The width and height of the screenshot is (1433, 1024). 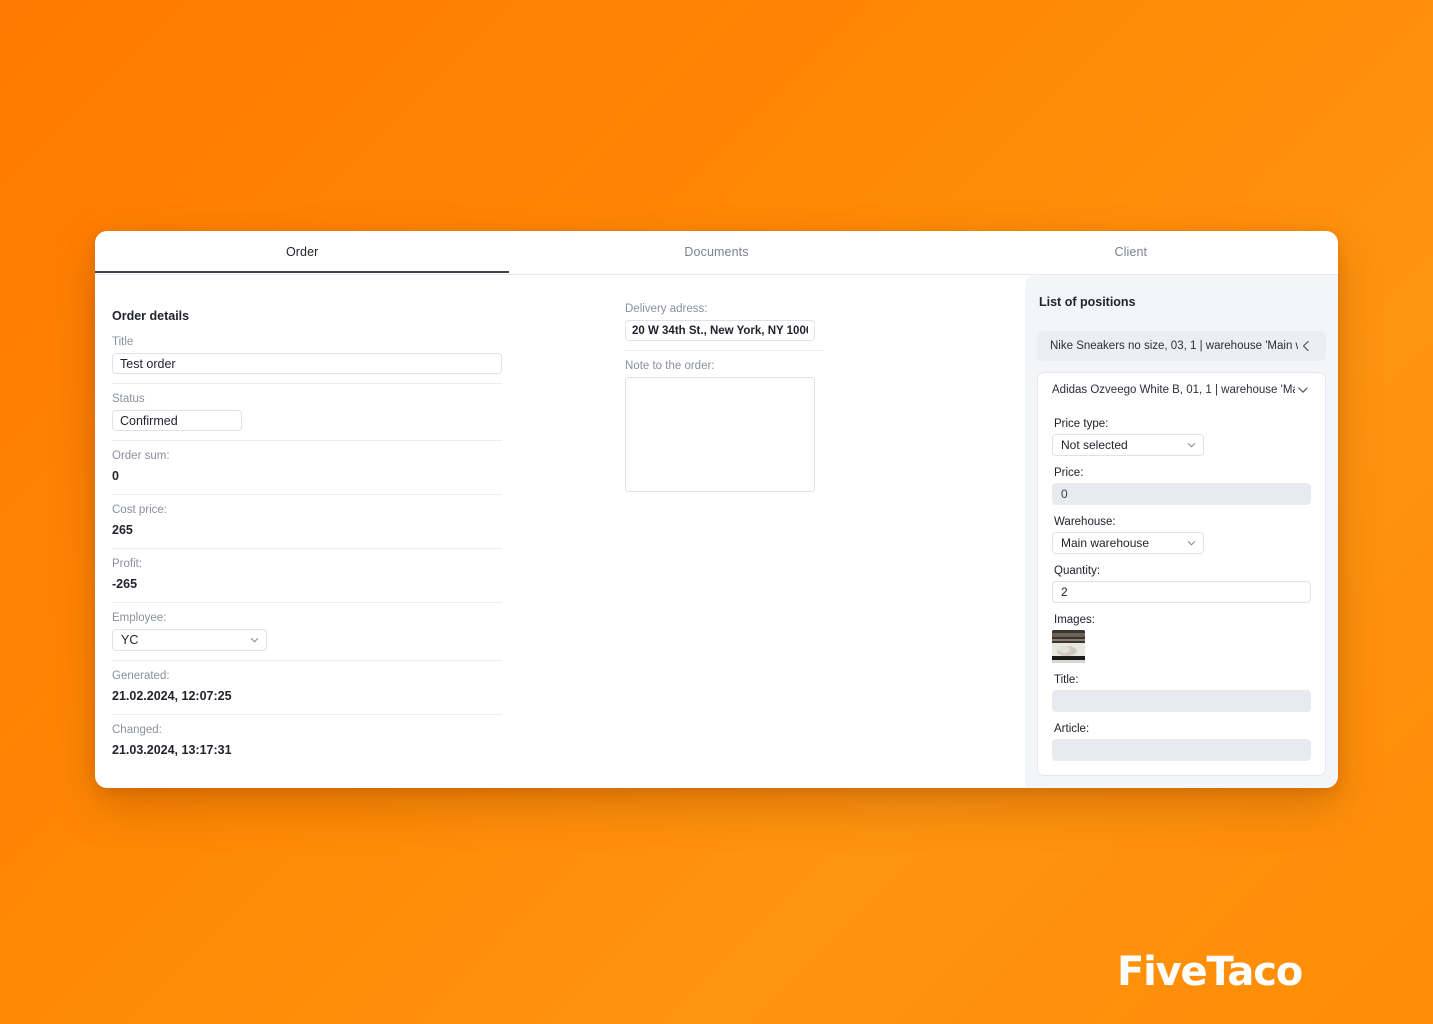 What do you see at coordinates (1181, 750) in the screenshot?
I see `article-input` at bounding box center [1181, 750].